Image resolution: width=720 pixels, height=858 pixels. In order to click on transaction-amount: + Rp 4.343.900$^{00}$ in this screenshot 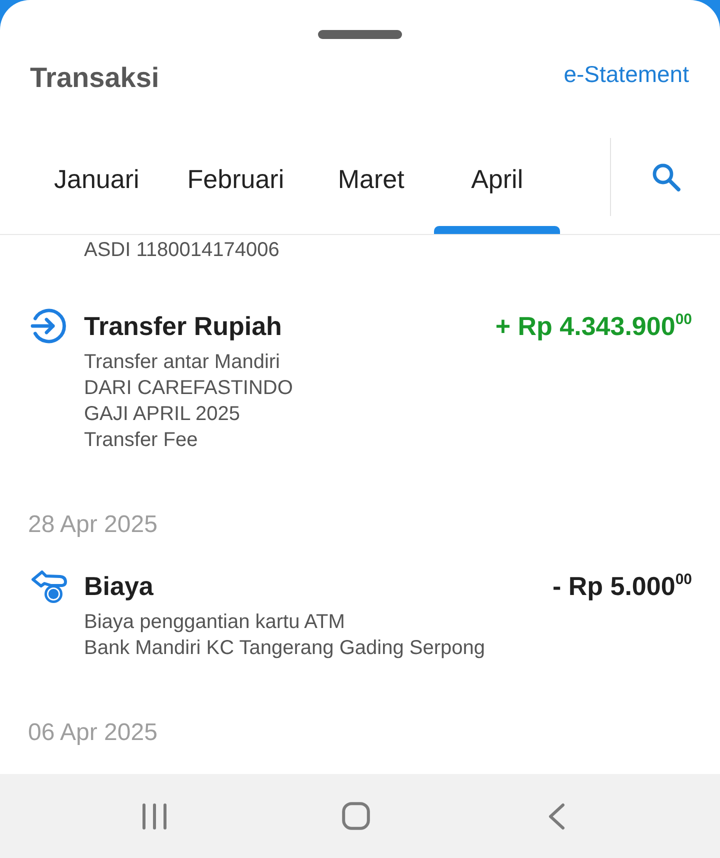, I will do `click(593, 326)`.